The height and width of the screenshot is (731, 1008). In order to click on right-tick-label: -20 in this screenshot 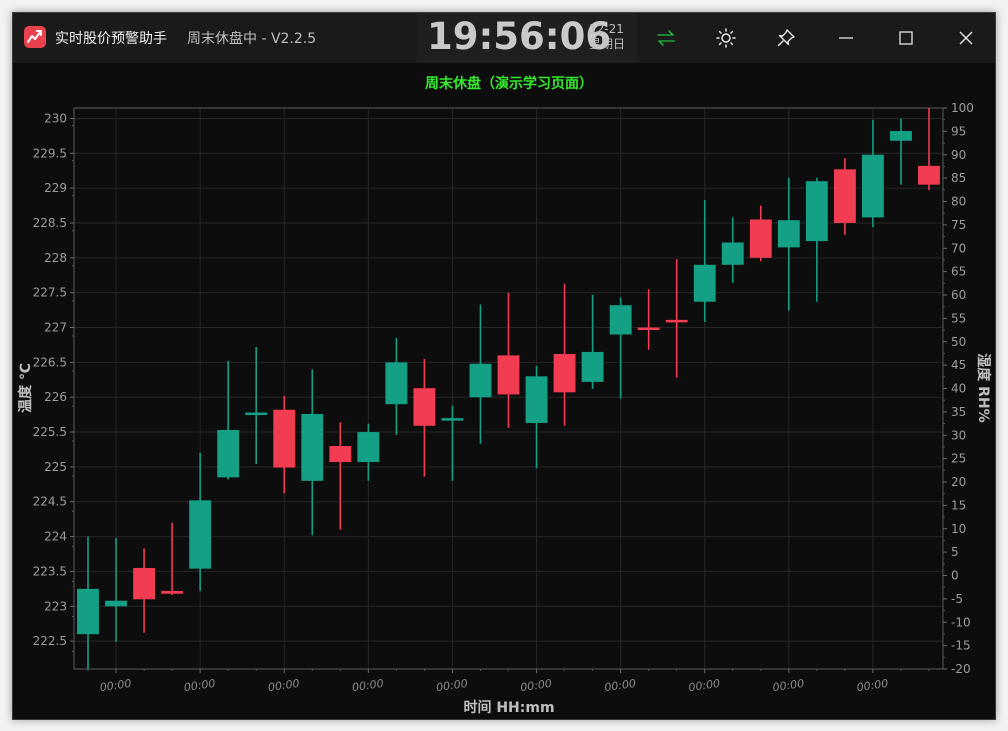, I will do `click(961, 669)`.